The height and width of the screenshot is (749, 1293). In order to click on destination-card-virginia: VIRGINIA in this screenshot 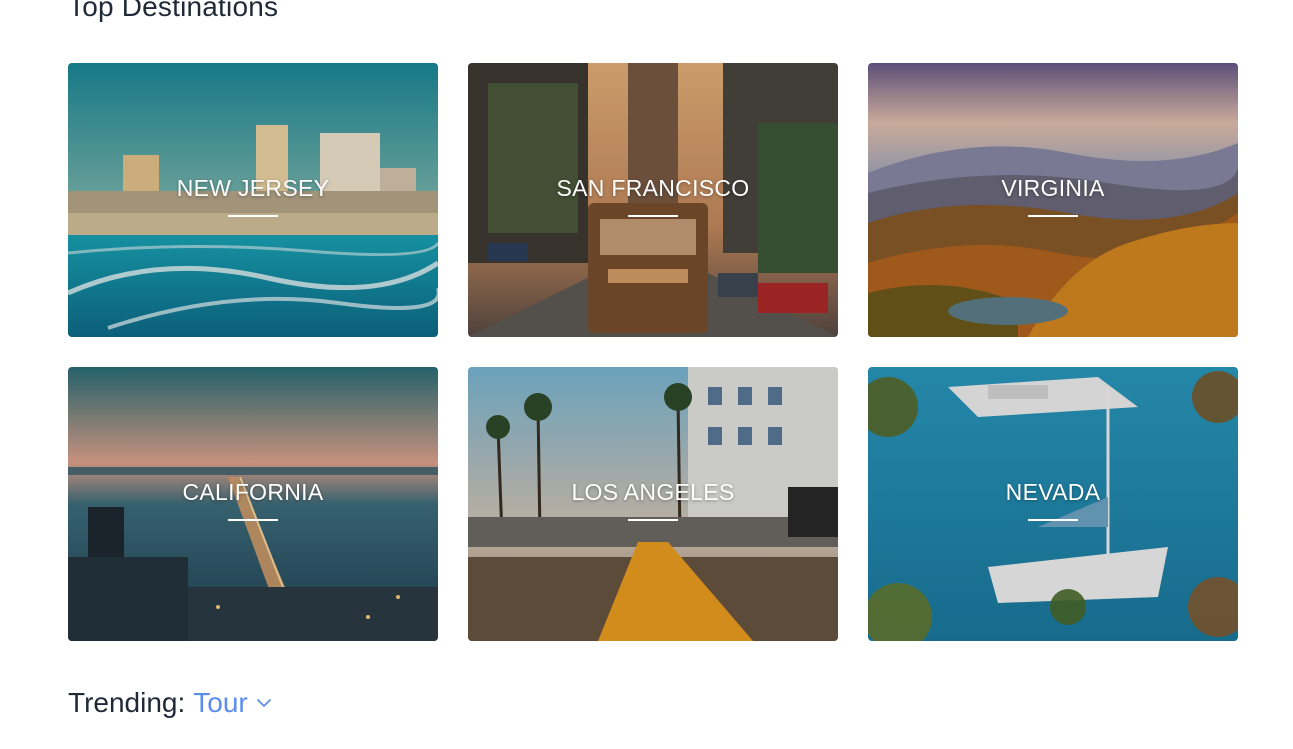, I will do `click(1053, 200)`.